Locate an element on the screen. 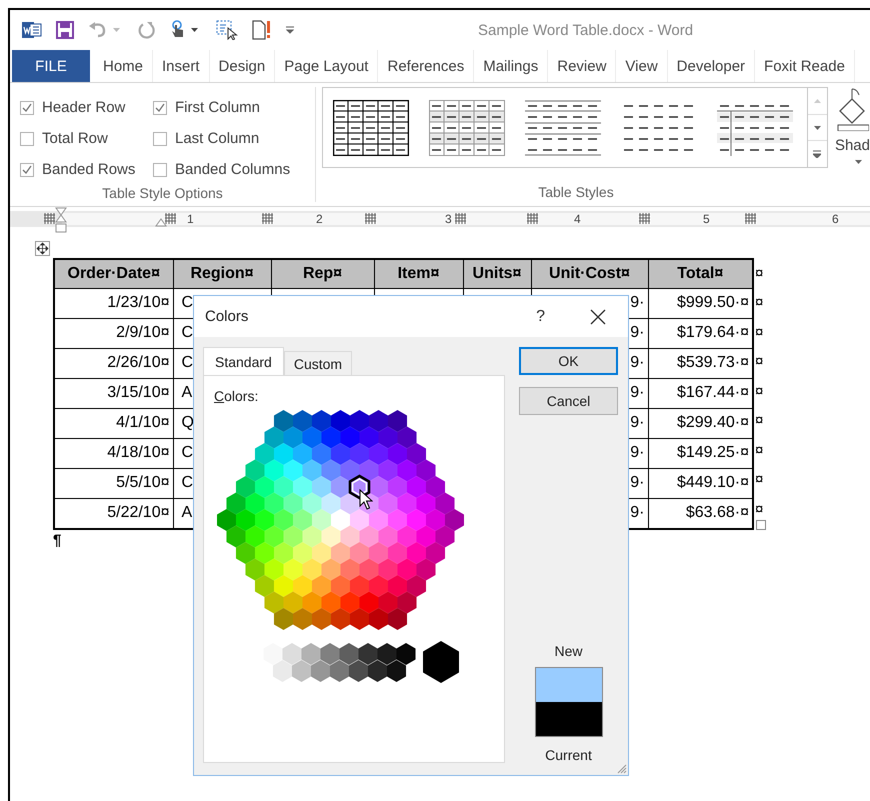 The width and height of the screenshot is (870, 801). ribbon-tab: Review is located at coordinates (582, 66).